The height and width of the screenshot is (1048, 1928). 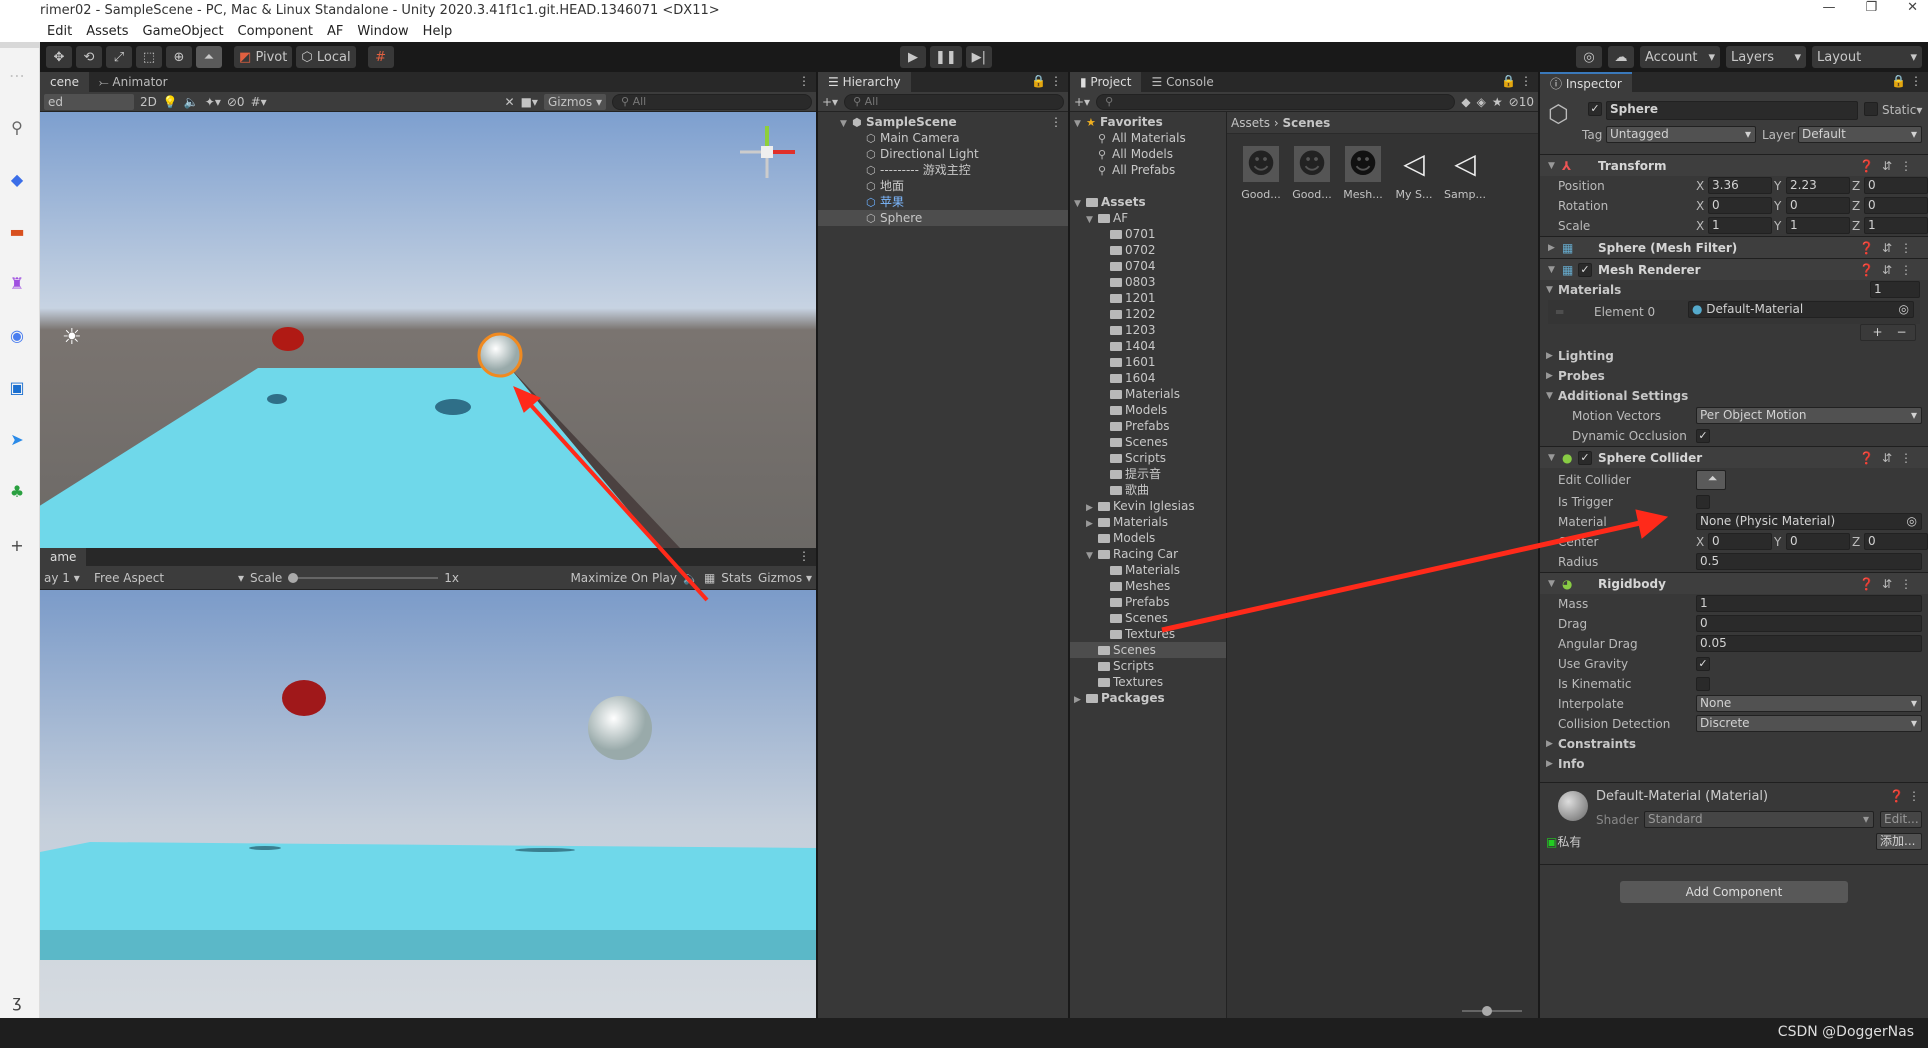 I want to click on menu-gameobject: GameObject, so click(x=183, y=32).